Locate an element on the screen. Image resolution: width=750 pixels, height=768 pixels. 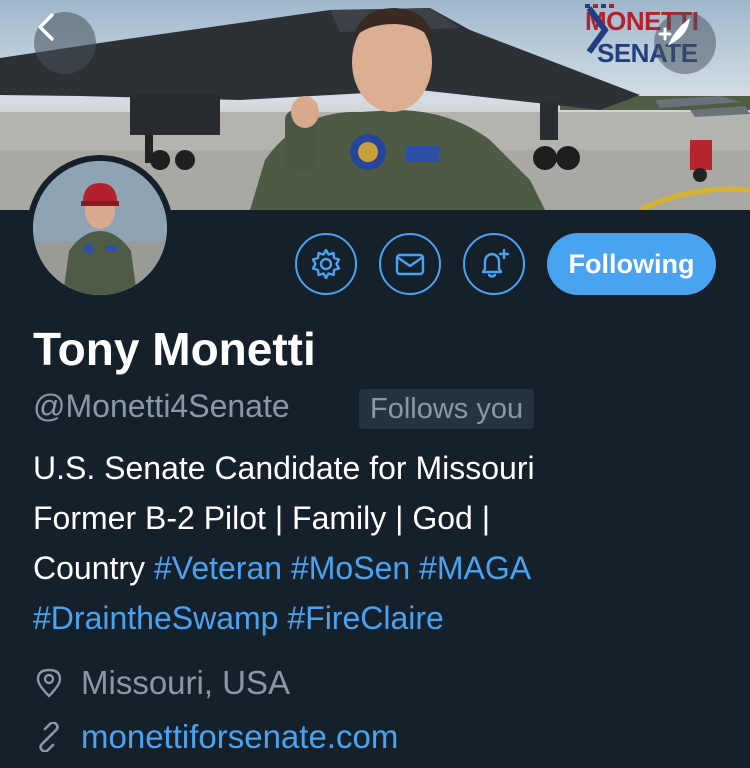
location-pin-icon is located at coordinates (49, 683).